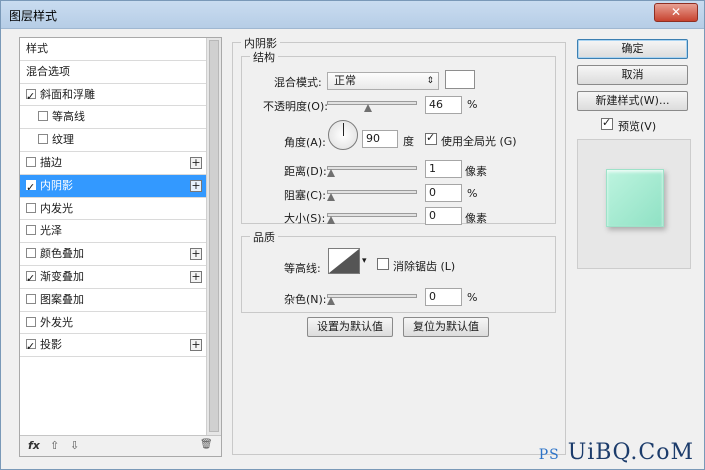 Image resolution: width=705 pixels, height=470 pixels. What do you see at coordinates (383, 264) in the screenshot?
I see `anti-alias-checkbox` at bounding box center [383, 264].